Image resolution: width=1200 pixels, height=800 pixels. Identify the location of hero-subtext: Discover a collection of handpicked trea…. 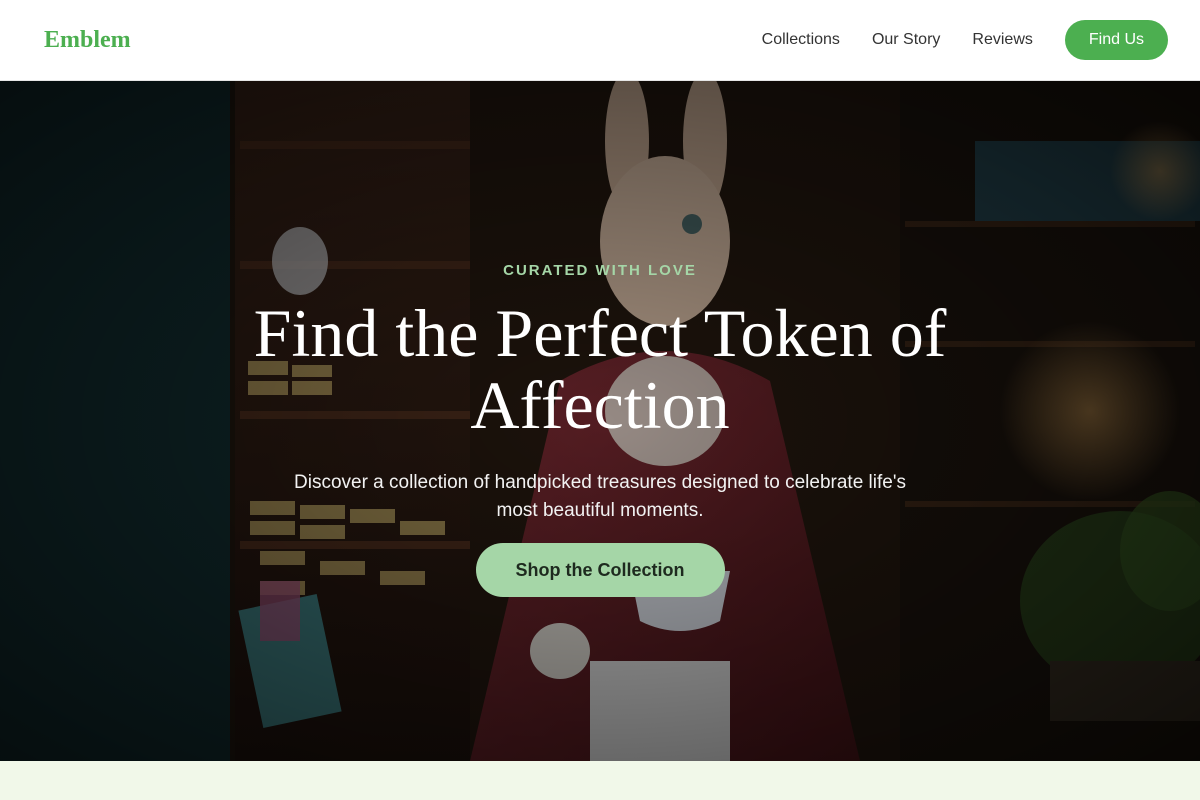
(600, 496).